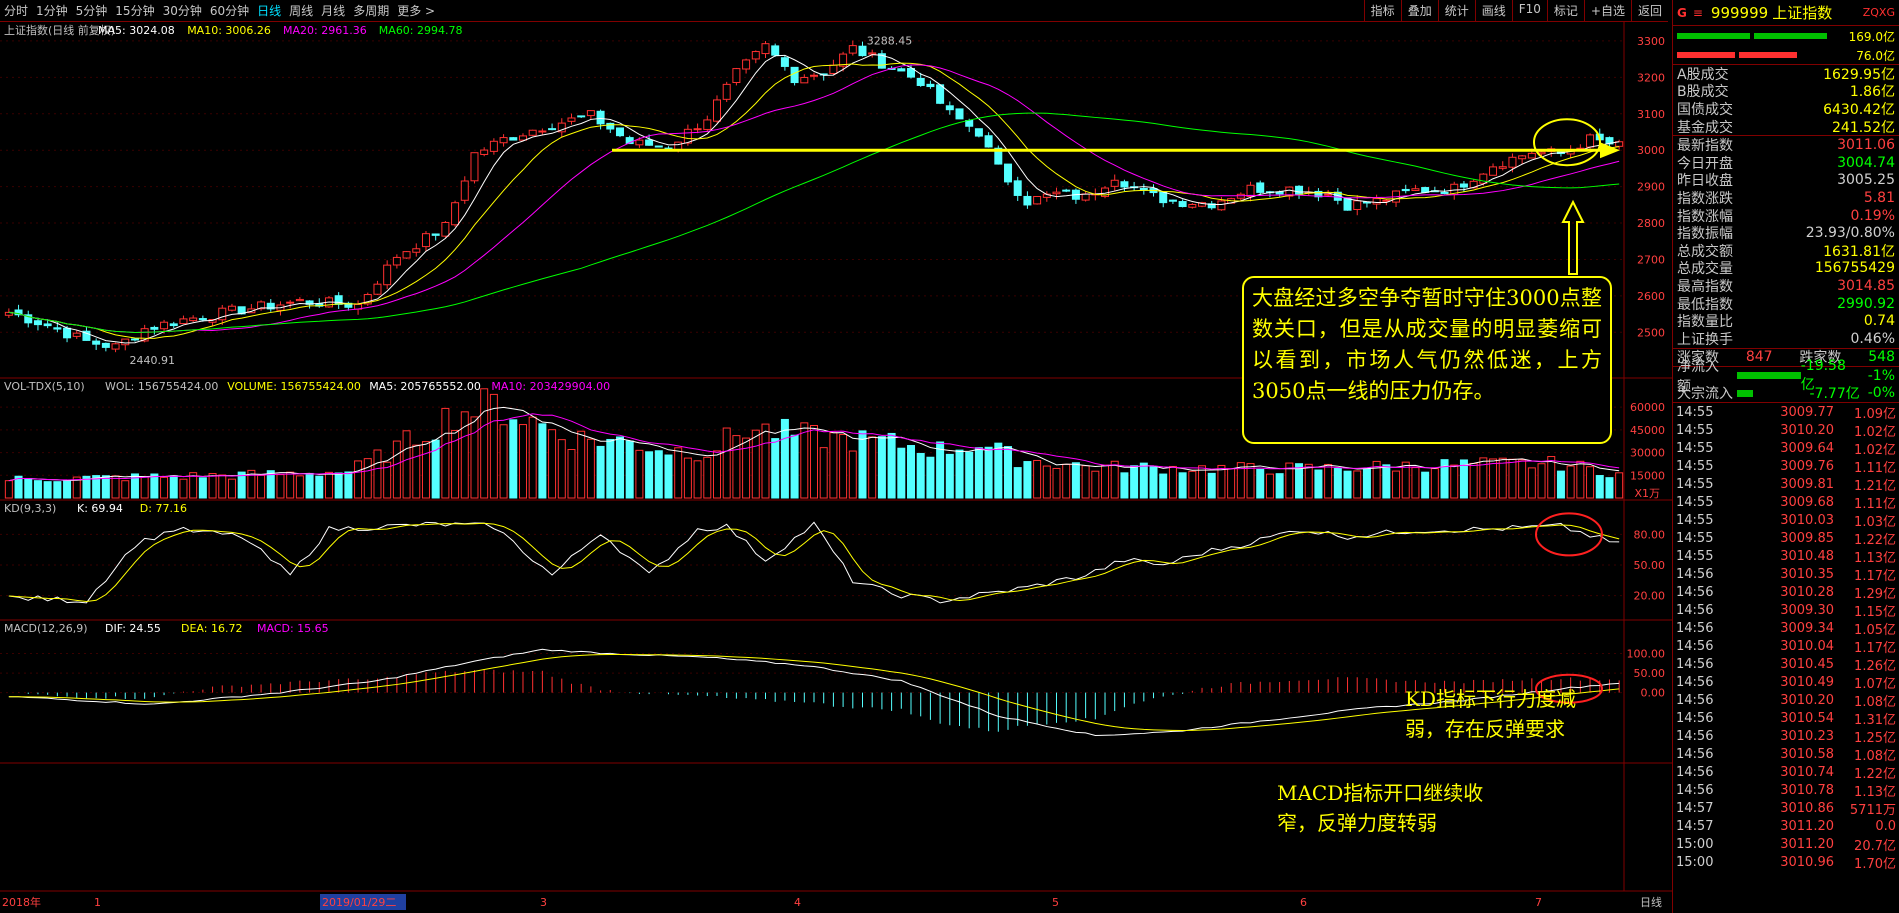 This screenshot has height=913, width=1899. What do you see at coordinates (1786, 556) in the screenshot?
I see `tick-row: 14:55 3010.48 1.13亿` at bounding box center [1786, 556].